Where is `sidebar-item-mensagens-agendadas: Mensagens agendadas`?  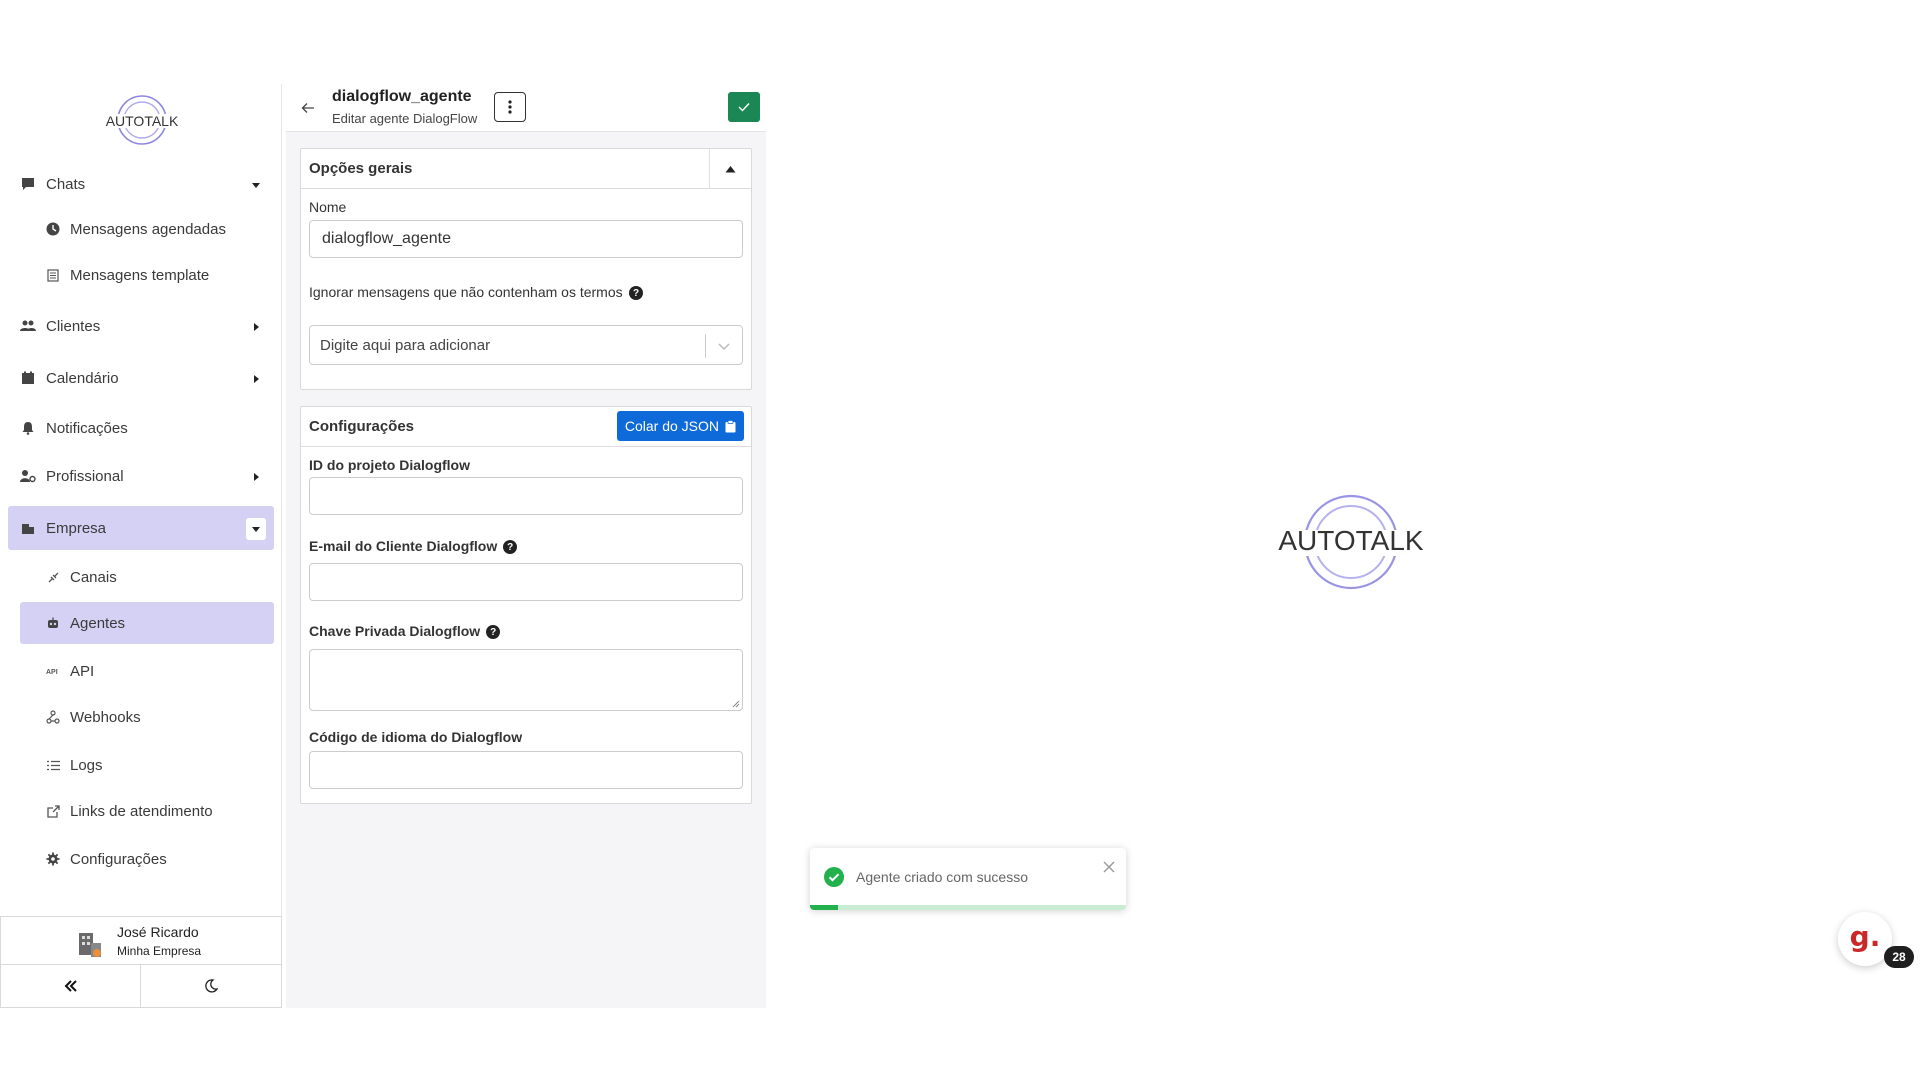
sidebar-item-mensagens-agendadas: Mensagens agendadas is located at coordinates (147, 229).